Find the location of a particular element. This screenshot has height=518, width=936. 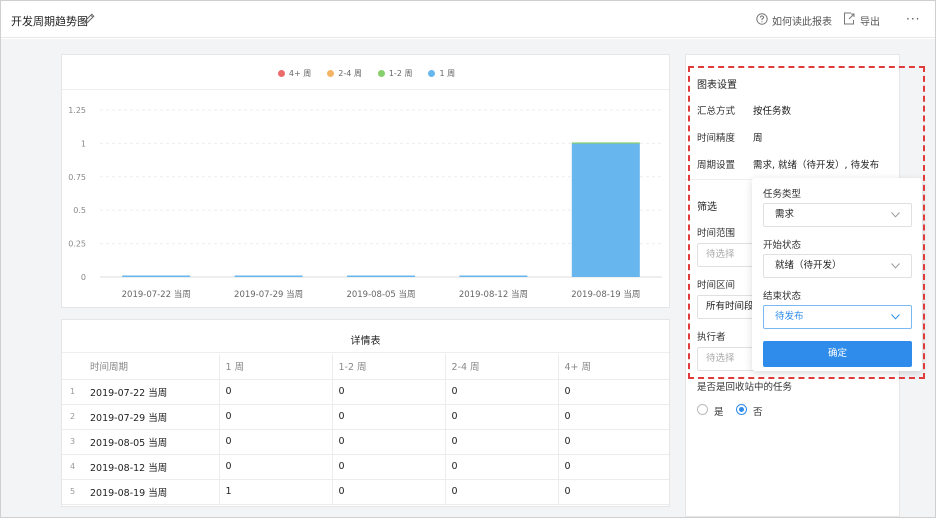

column-header: 4+ 周 is located at coordinates (613, 367).